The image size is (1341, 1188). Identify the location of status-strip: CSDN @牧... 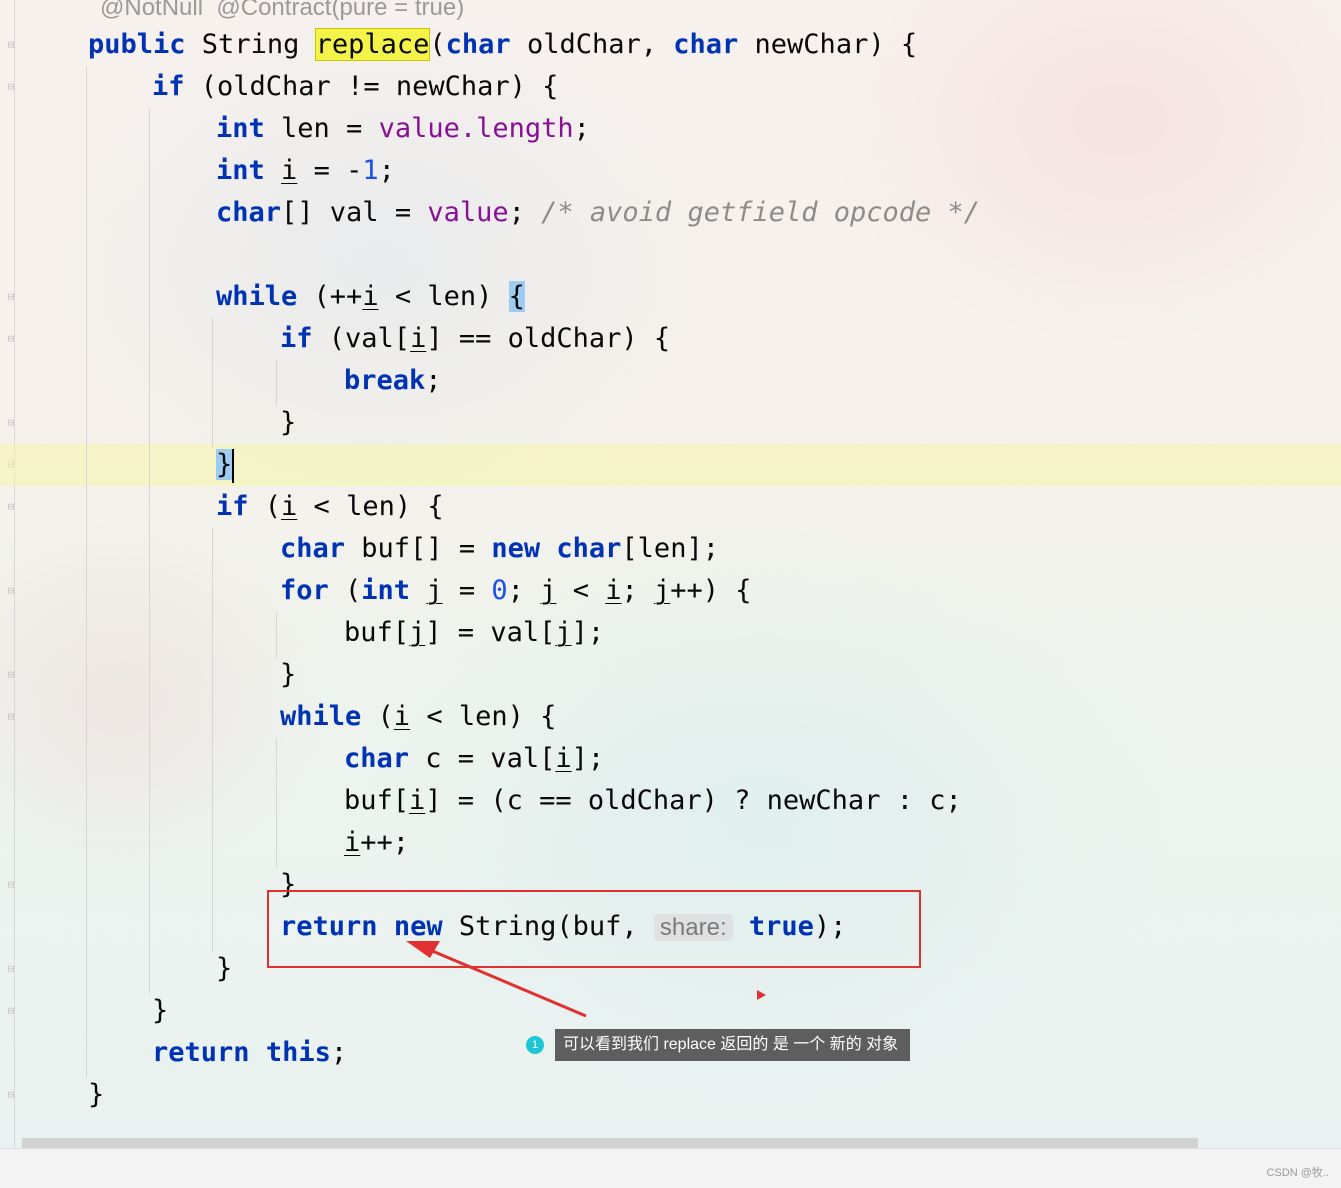
(670, 1168).